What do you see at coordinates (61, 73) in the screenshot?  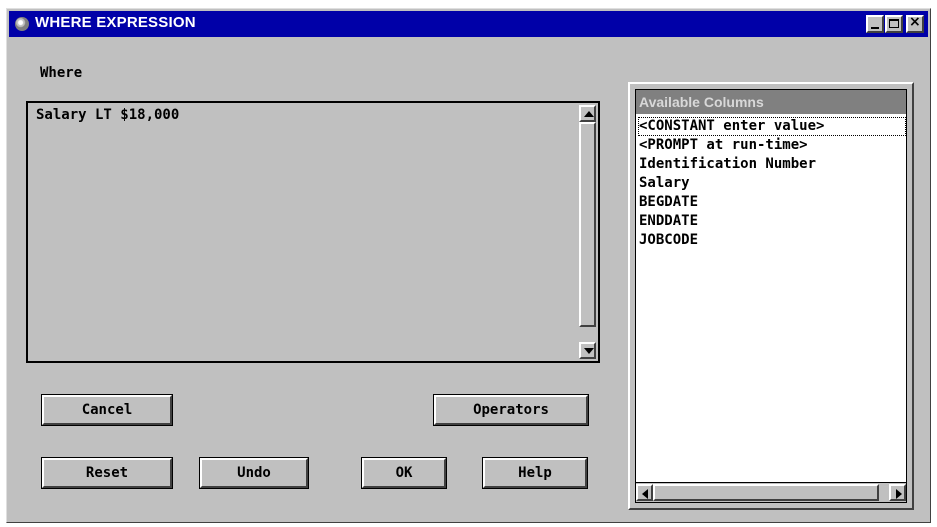 I see `where-label: Where` at bounding box center [61, 73].